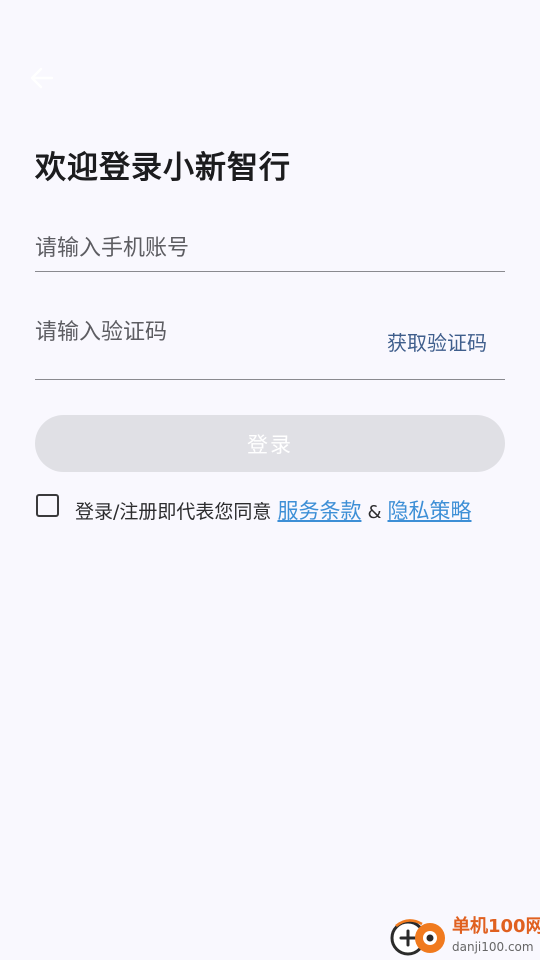 The width and height of the screenshot is (540, 960). What do you see at coordinates (47, 505) in the screenshot?
I see `agreement-checkbox` at bounding box center [47, 505].